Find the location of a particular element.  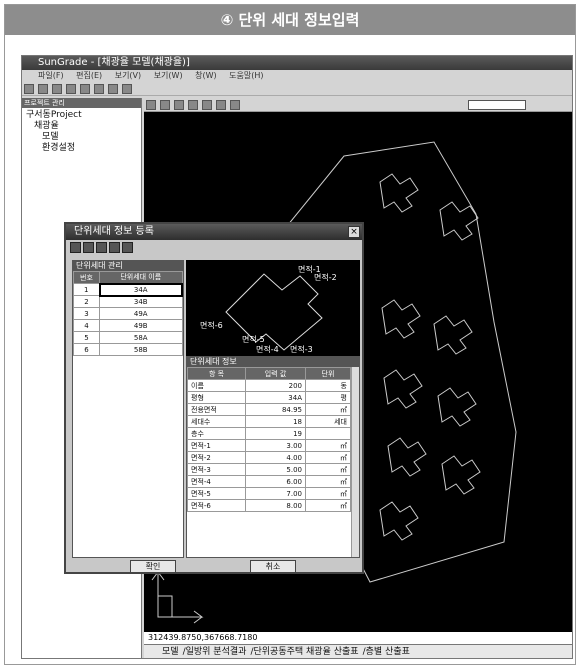

tree-model: 모델 is located at coordinates (81, 137).